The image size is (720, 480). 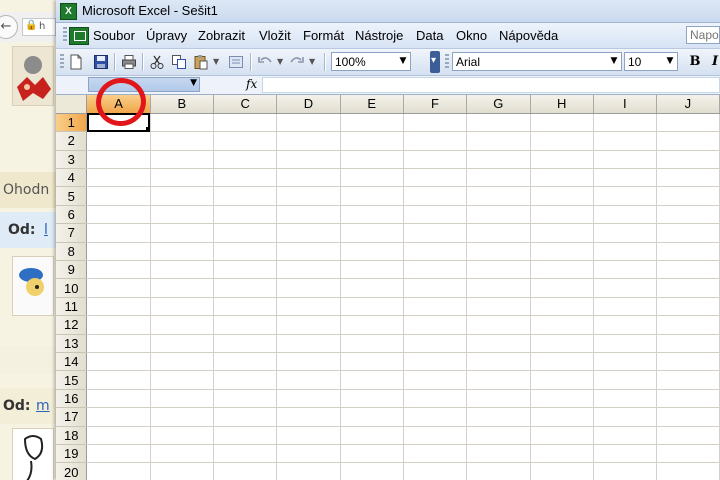 I want to click on name-box: ▼, so click(x=144, y=84).